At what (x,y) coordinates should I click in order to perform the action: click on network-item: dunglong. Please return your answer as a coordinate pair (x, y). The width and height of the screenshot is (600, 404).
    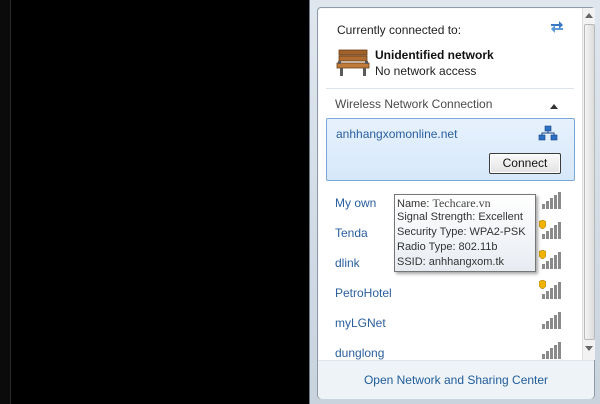
    Looking at the image, I should click on (359, 353).